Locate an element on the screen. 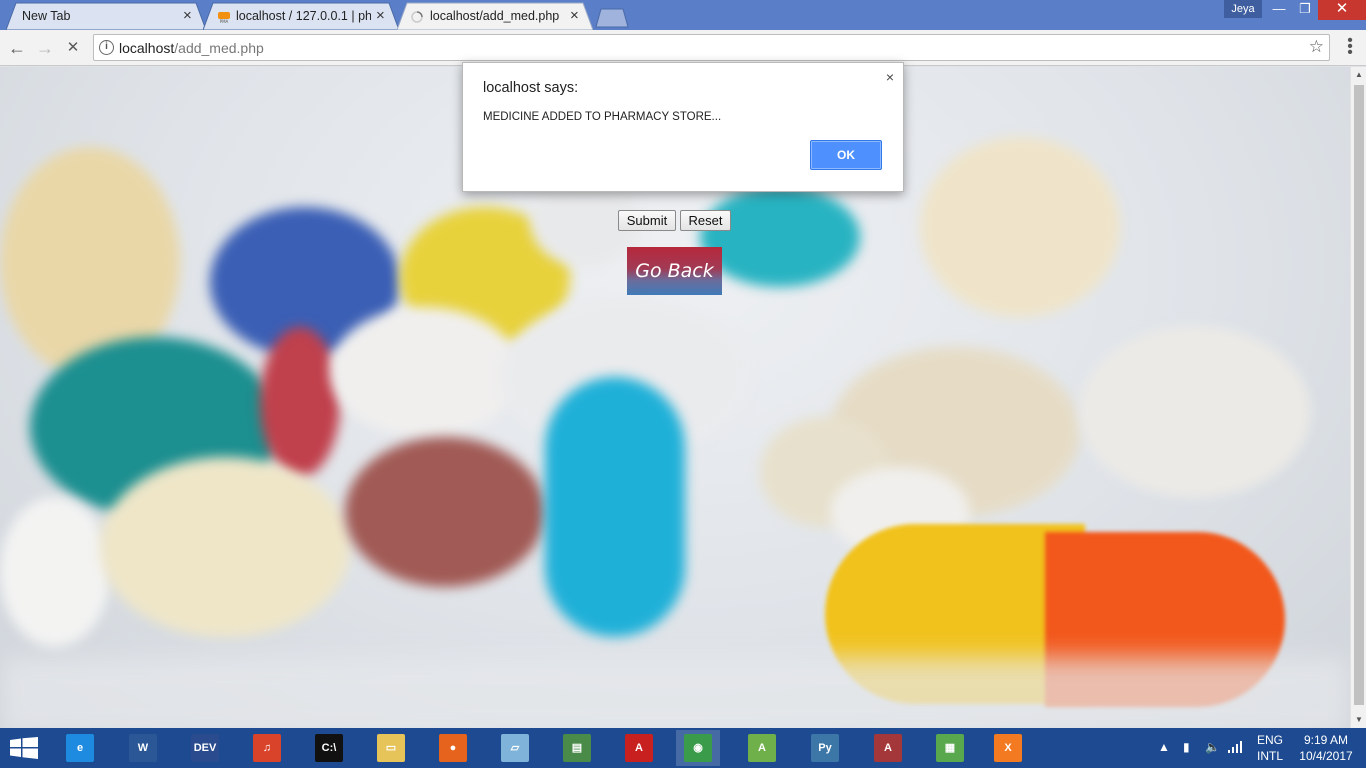 The width and height of the screenshot is (1366, 768). tab-title: localhost / 127.0.0.1 | phpMyAdmin is located at coordinates (303, 16).